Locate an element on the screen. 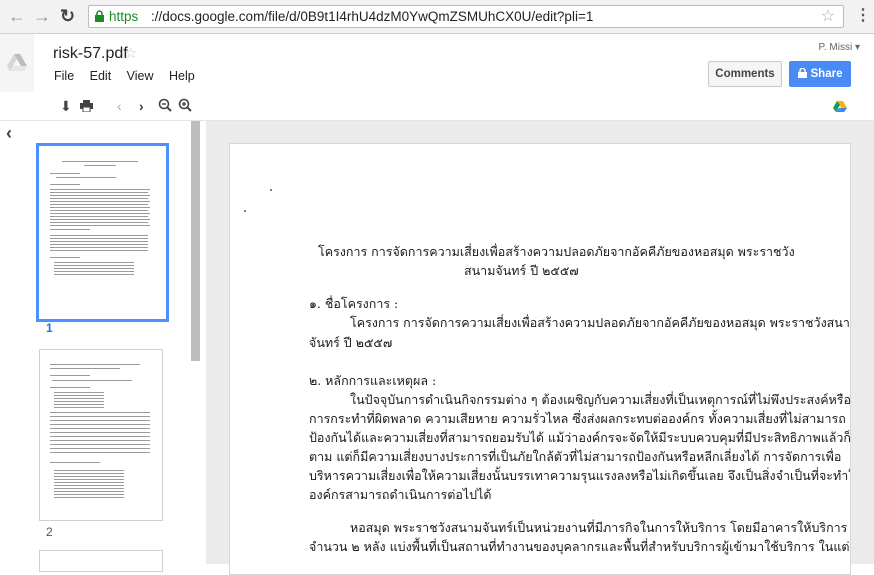 This screenshot has width=874, height=575. doc-title-line-2: สนามจันทร์ ปี ๒๕๕๗ is located at coordinates (521, 270).